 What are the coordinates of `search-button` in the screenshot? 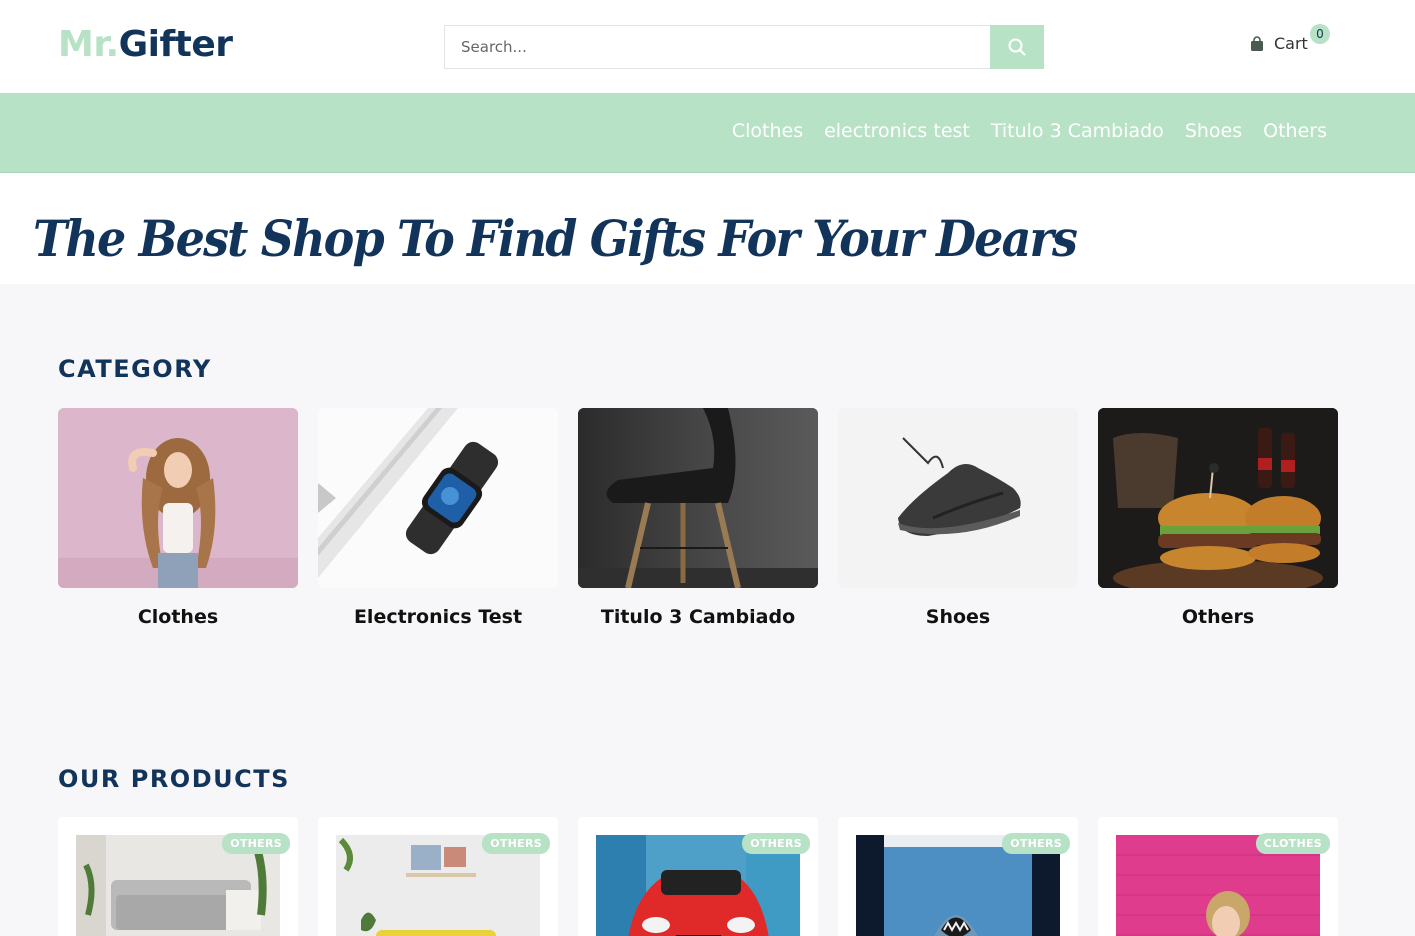 It's located at (1017, 47).